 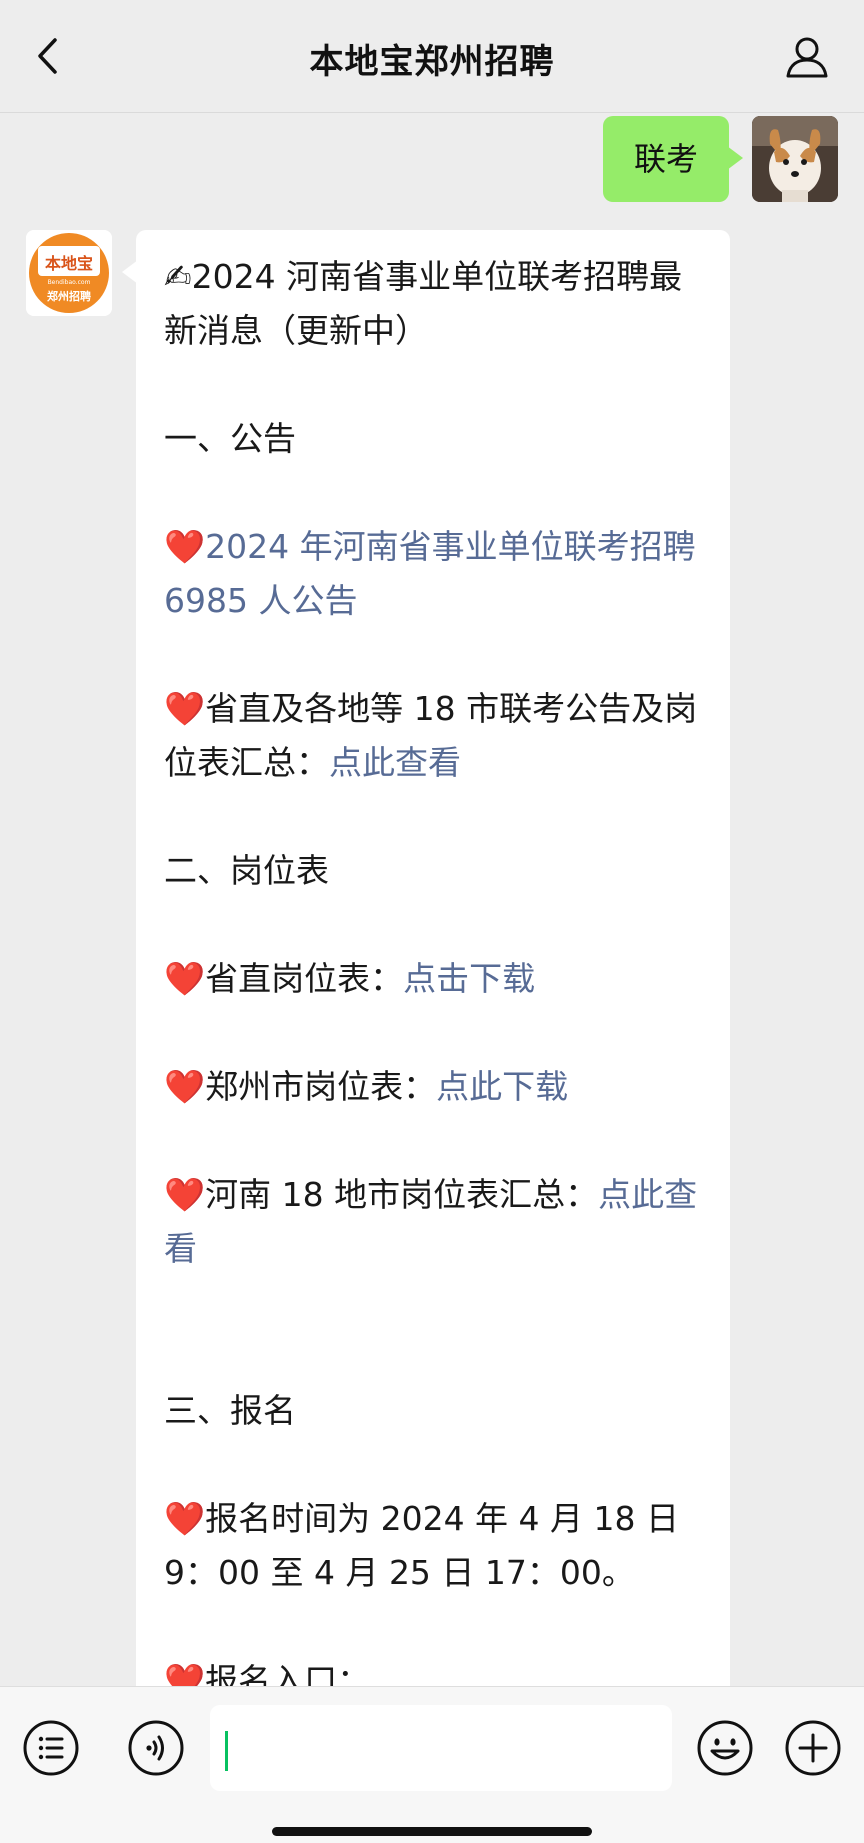 I want to click on list-item: ❤️河南 18 地市岗位表汇总：点此查看, so click(x=434, y=1222).